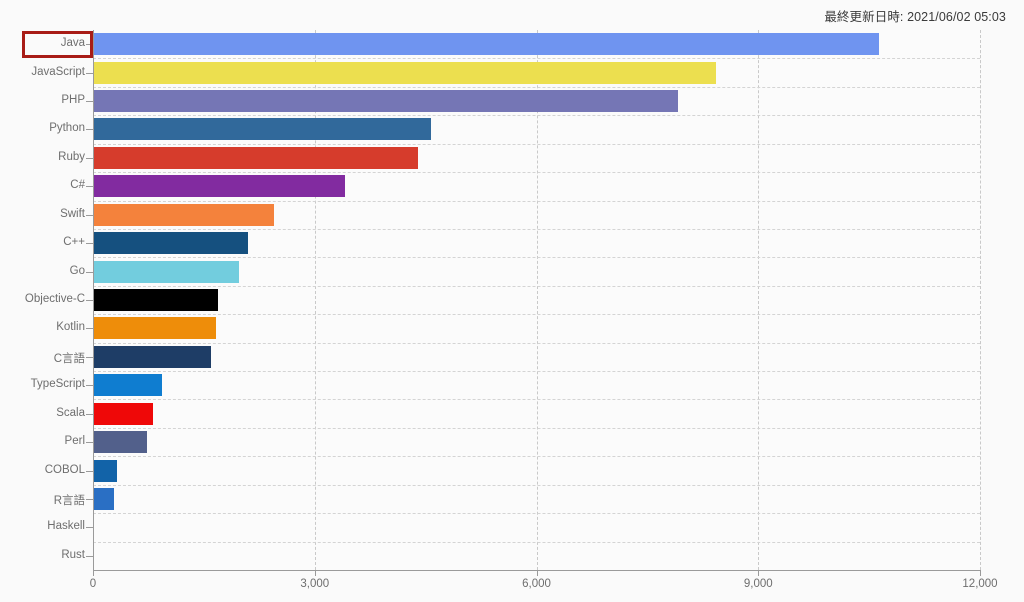  I want to click on y-axis-label-TypeScript: TypeScript, so click(42, 384).